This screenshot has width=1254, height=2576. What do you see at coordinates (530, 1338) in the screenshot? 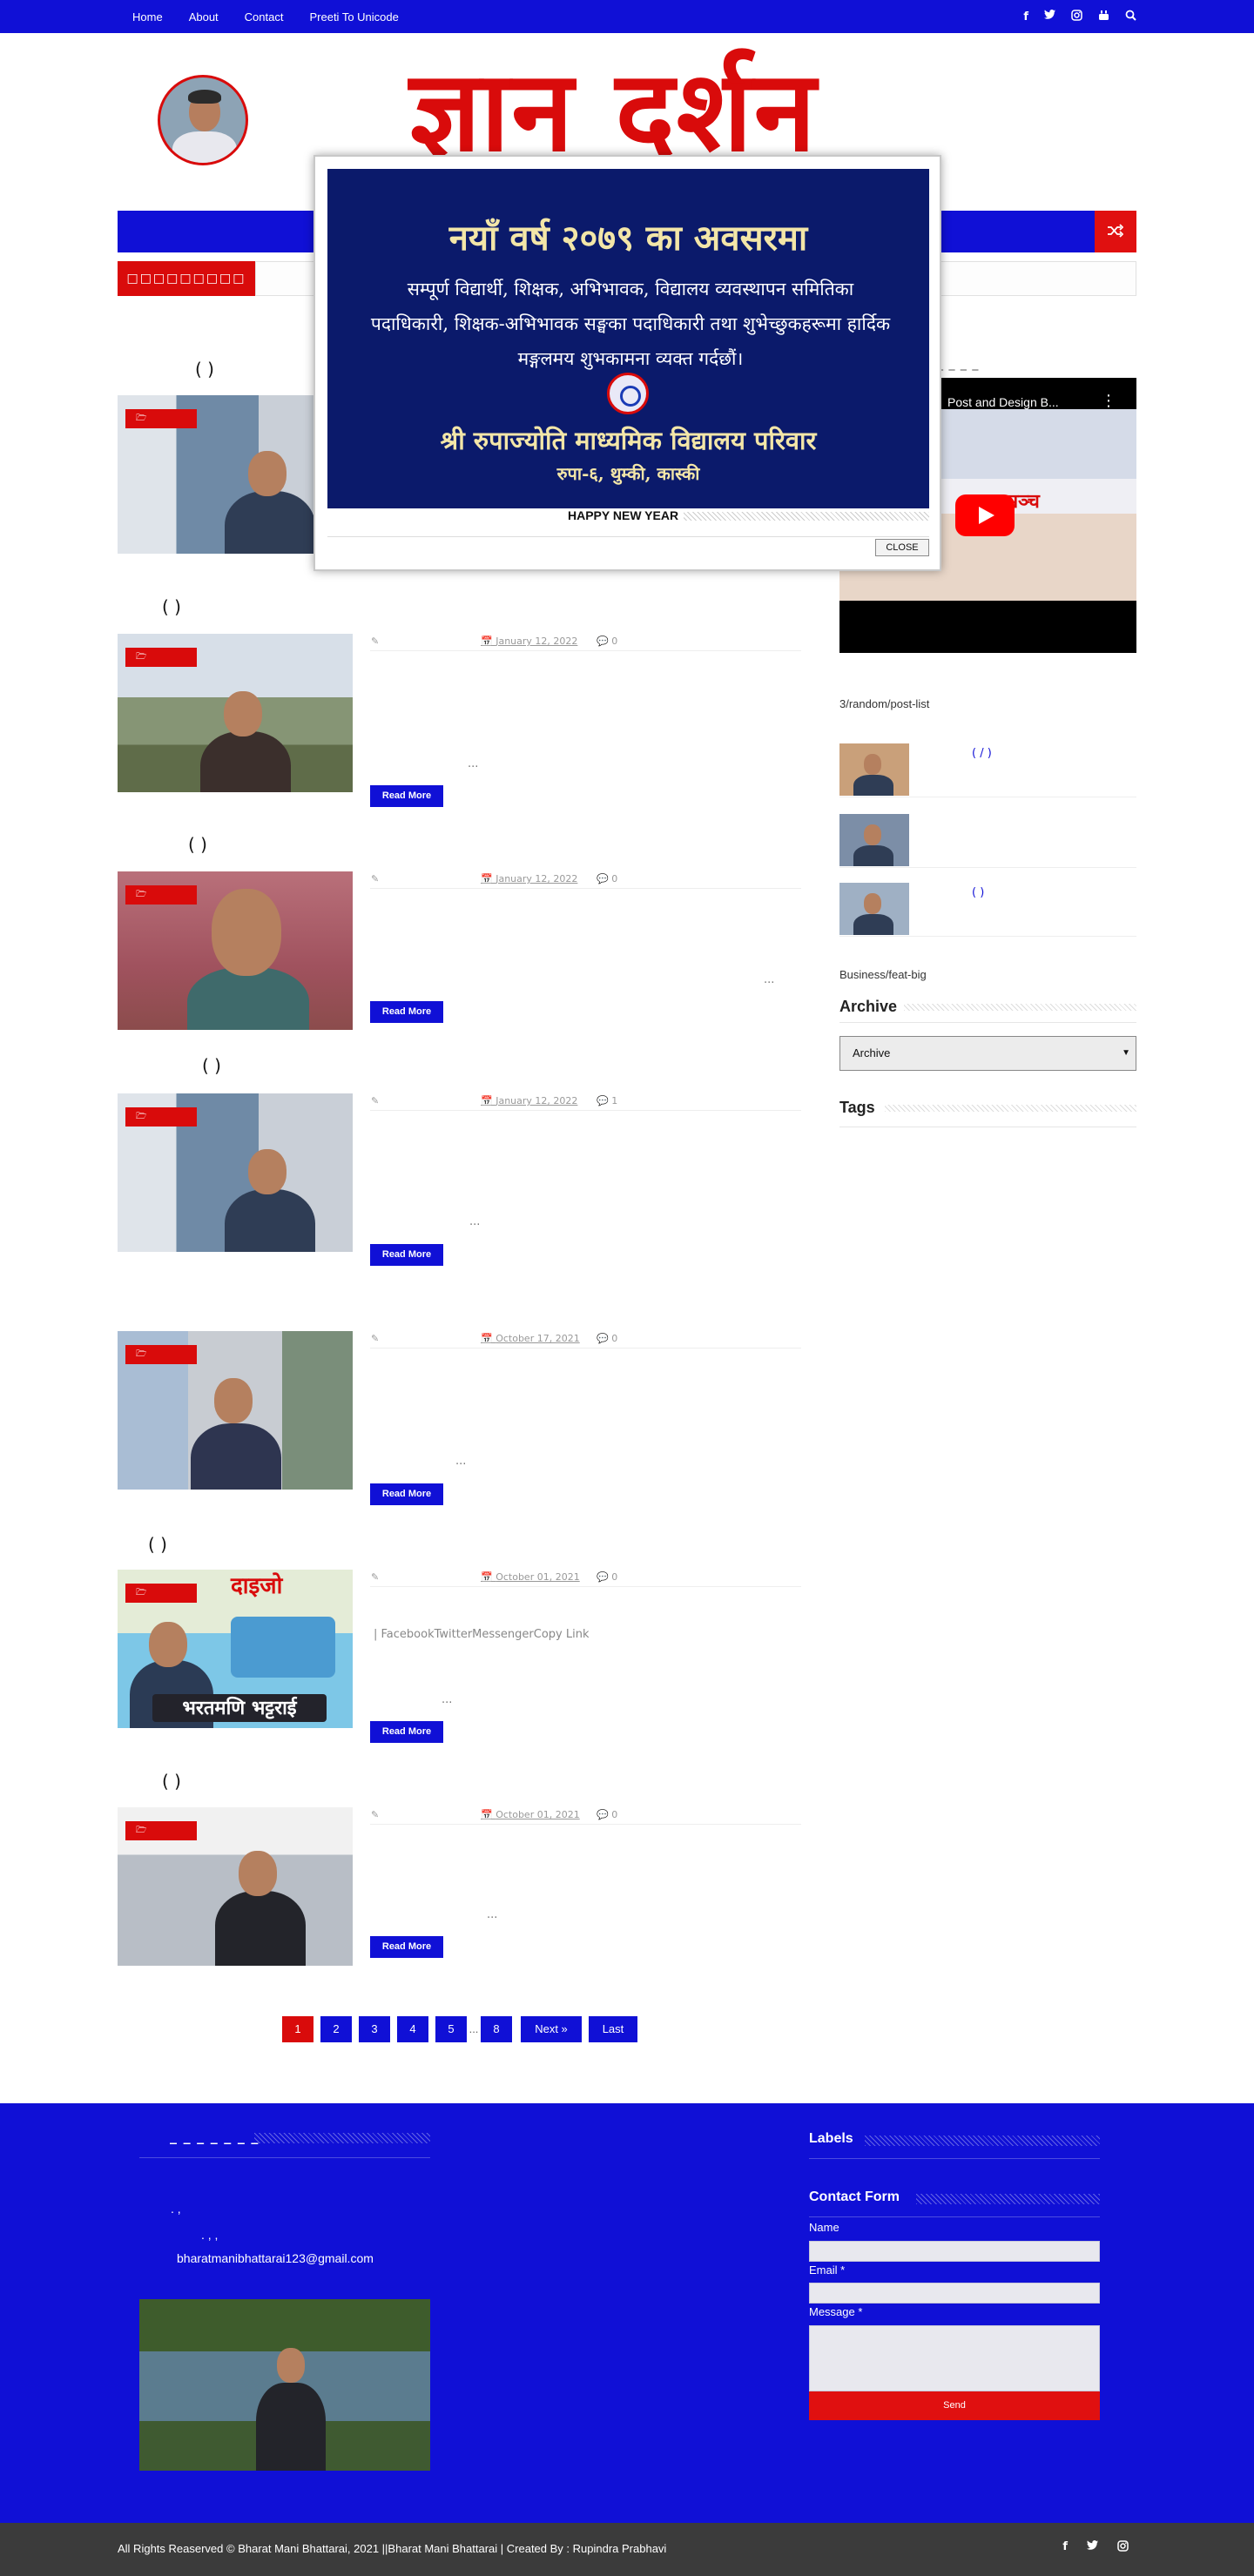
I see `post-date: 📅 October 17, 2021` at bounding box center [530, 1338].